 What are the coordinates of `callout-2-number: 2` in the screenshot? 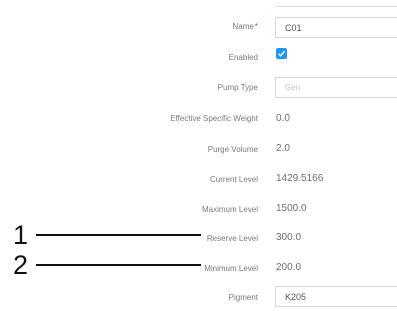 It's located at (21, 265).